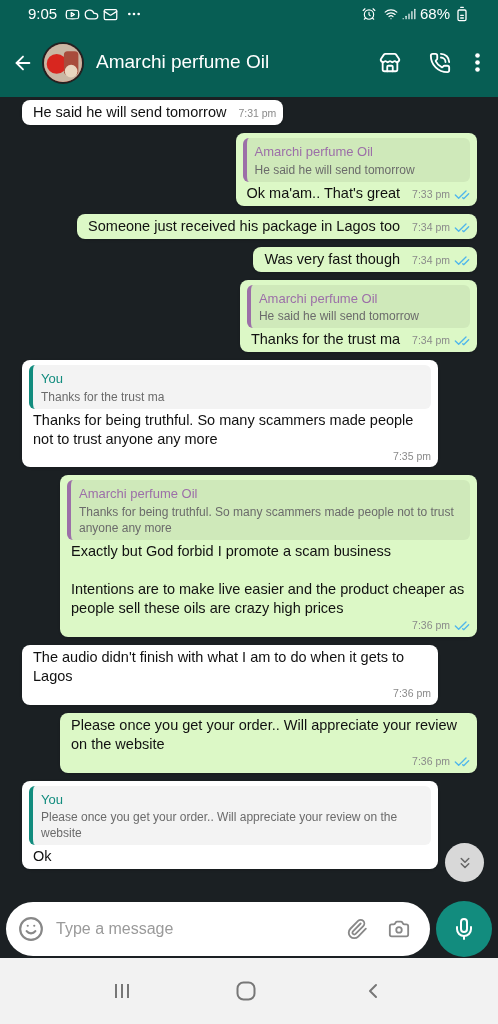 The height and width of the screenshot is (1024, 498). I want to click on emoji-icon, so click(31, 929).